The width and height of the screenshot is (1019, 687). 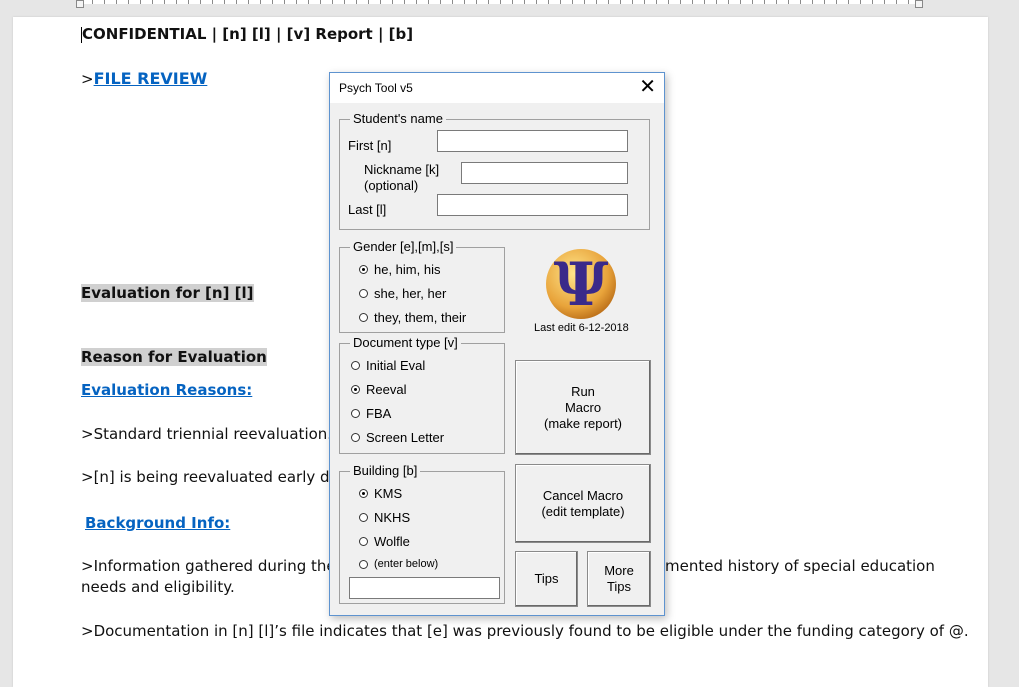 What do you see at coordinates (206, 434) in the screenshot?
I see `standard-triennial-line: >Standard triennial reevaluation.` at bounding box center [206, 434].